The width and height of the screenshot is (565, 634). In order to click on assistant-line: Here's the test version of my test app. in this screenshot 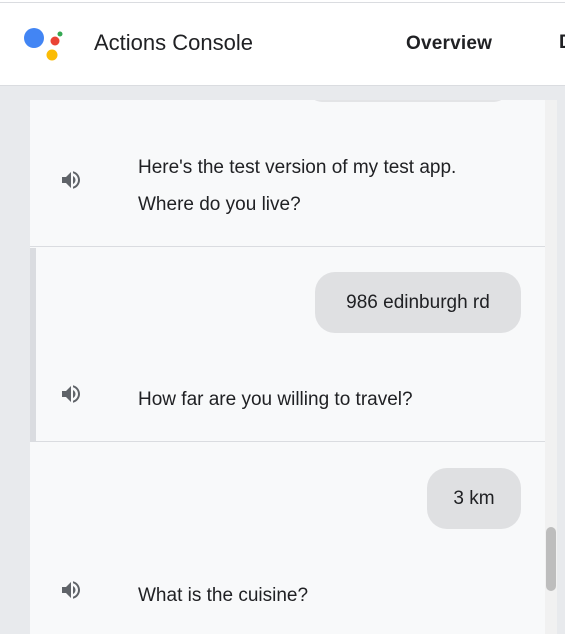, I will do `click(297, 167)`.